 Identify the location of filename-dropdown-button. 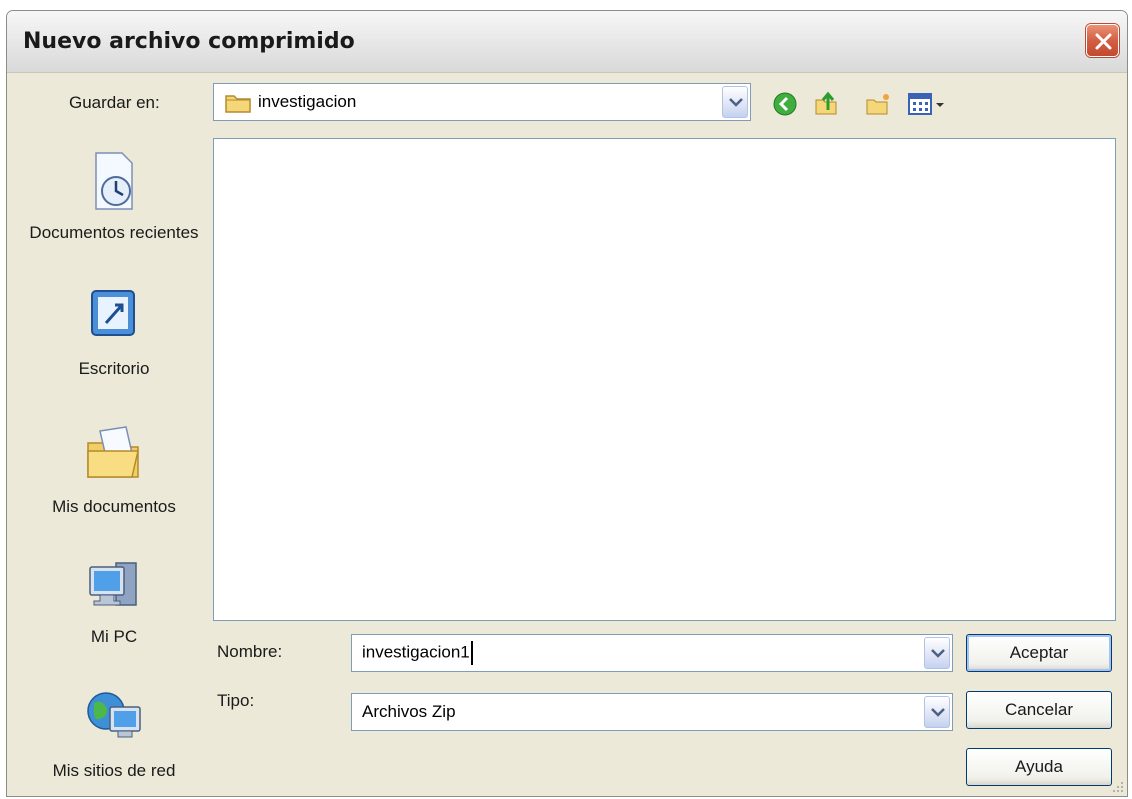
(937, 653).